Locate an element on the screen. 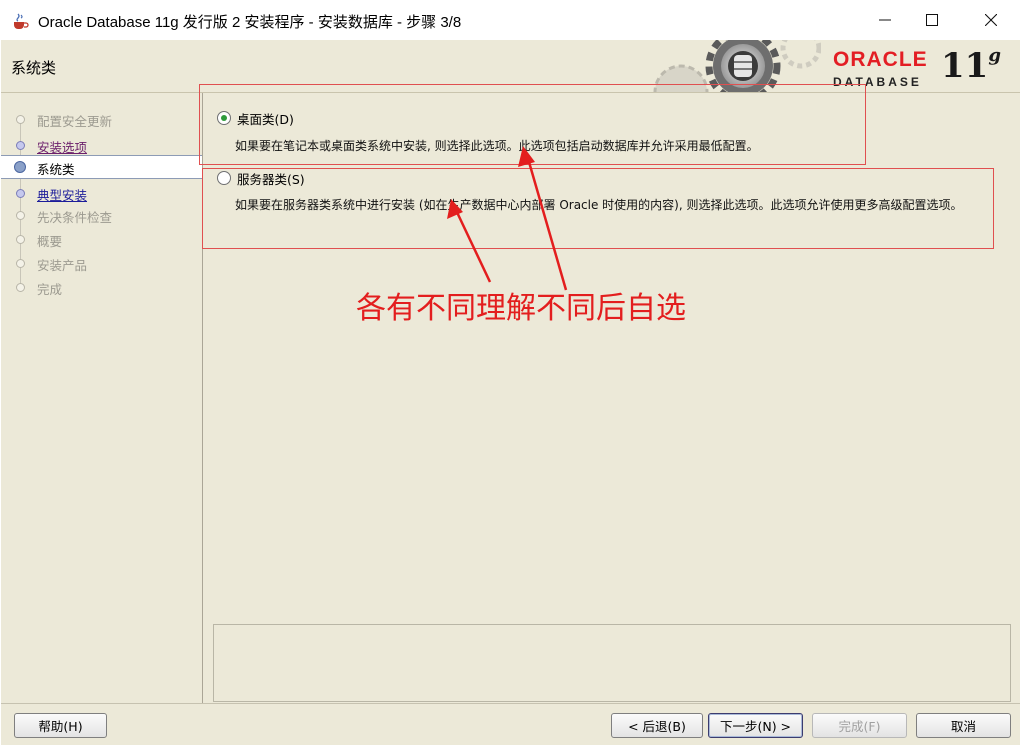  step-label: 安装产品 is located at coordinates (62, 265).